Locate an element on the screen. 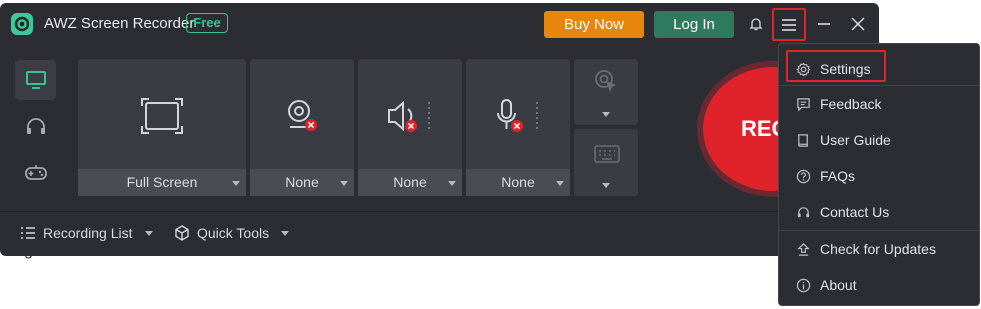  gamepad-icon is located at coordinates (35, 172).